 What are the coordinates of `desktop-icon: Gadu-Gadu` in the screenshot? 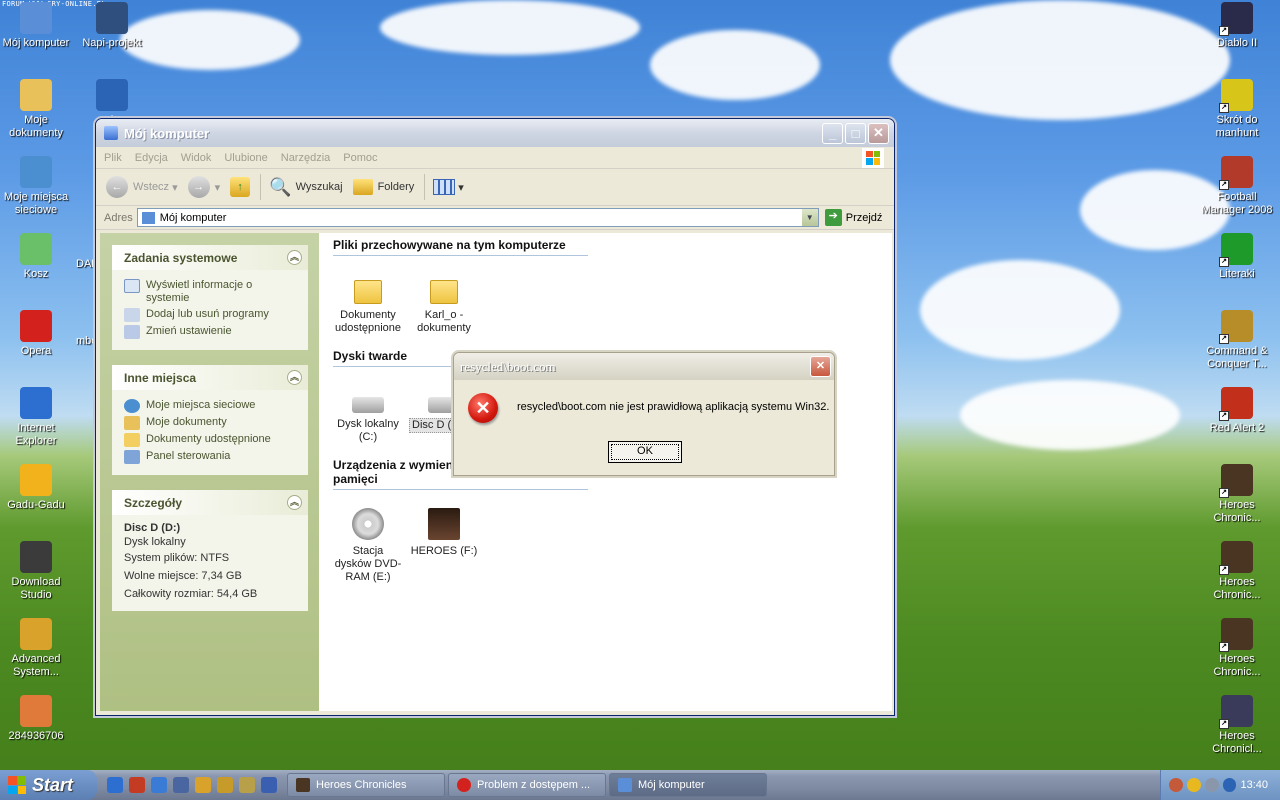 It's located at (37, 488).